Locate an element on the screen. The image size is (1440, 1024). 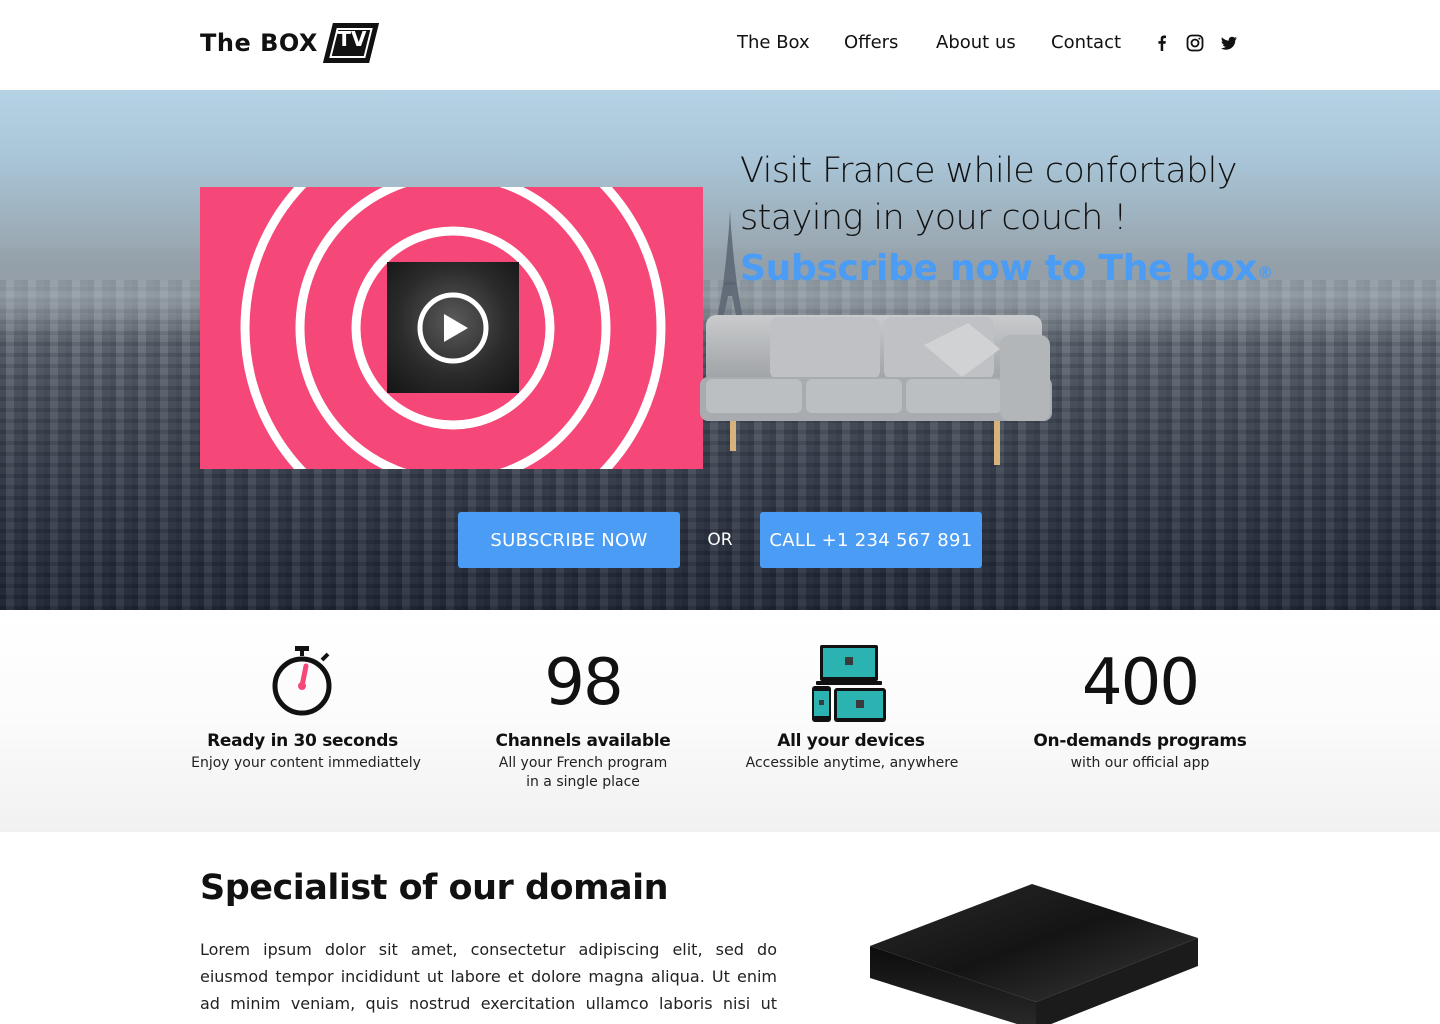
logo-badge-text: TV is located at coordinates (352, 39).